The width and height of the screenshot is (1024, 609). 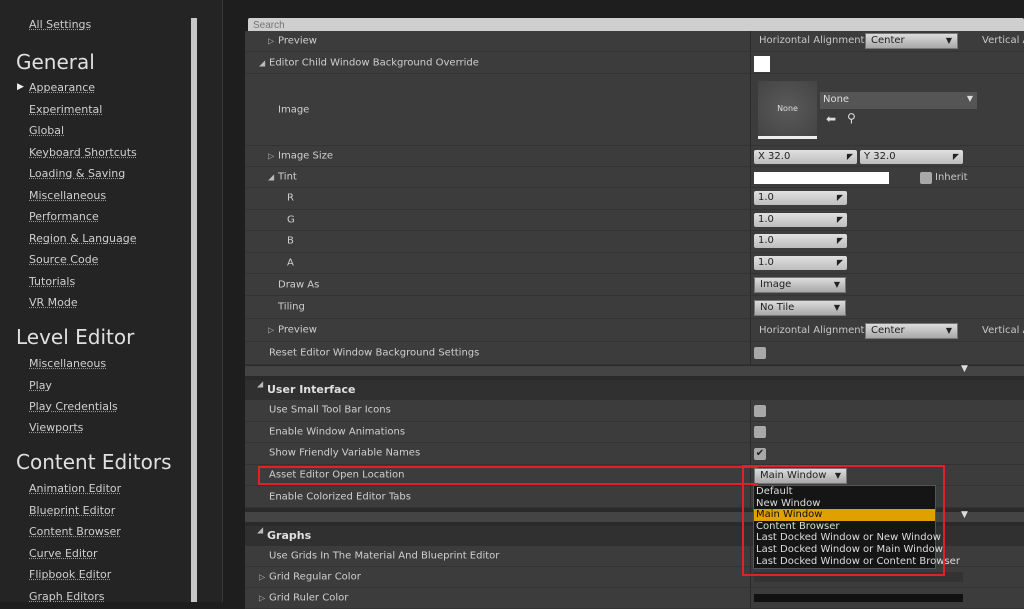 I want to click on property-row: G, so click(x=634, y=220).